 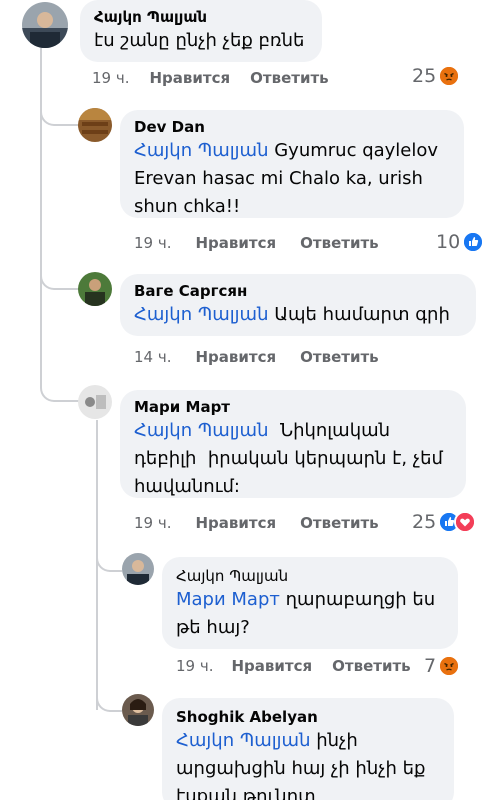 What do you see at coordinates (60, 386) in the screenshot?
I see `thread-elbow-mari` at bounding box center [60, 386].